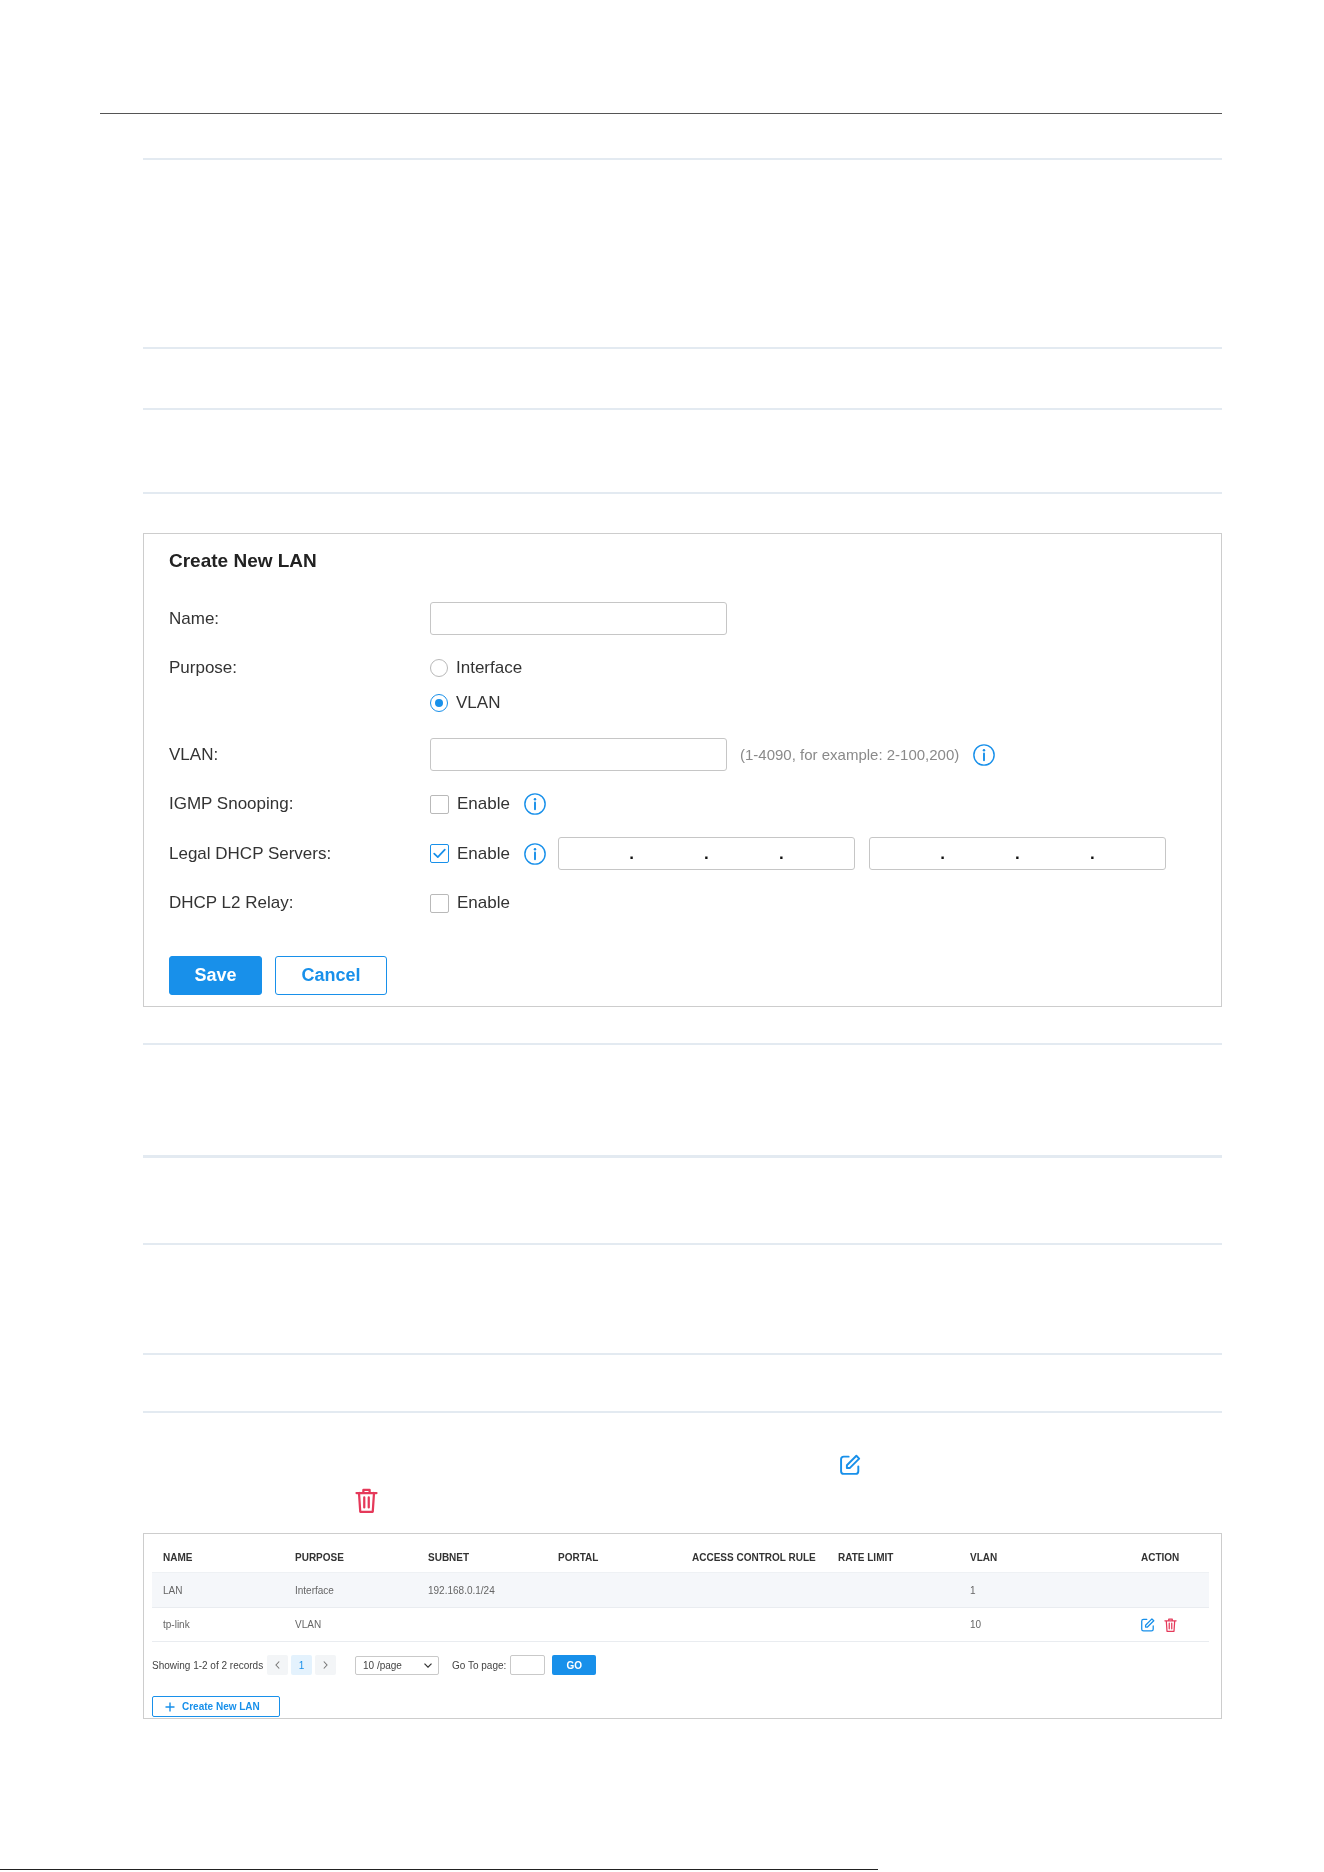 Image resolution: width=1324 pixels, height=1872 pixels. I want to click on column-header: ACTION, so click(1160, 1557).